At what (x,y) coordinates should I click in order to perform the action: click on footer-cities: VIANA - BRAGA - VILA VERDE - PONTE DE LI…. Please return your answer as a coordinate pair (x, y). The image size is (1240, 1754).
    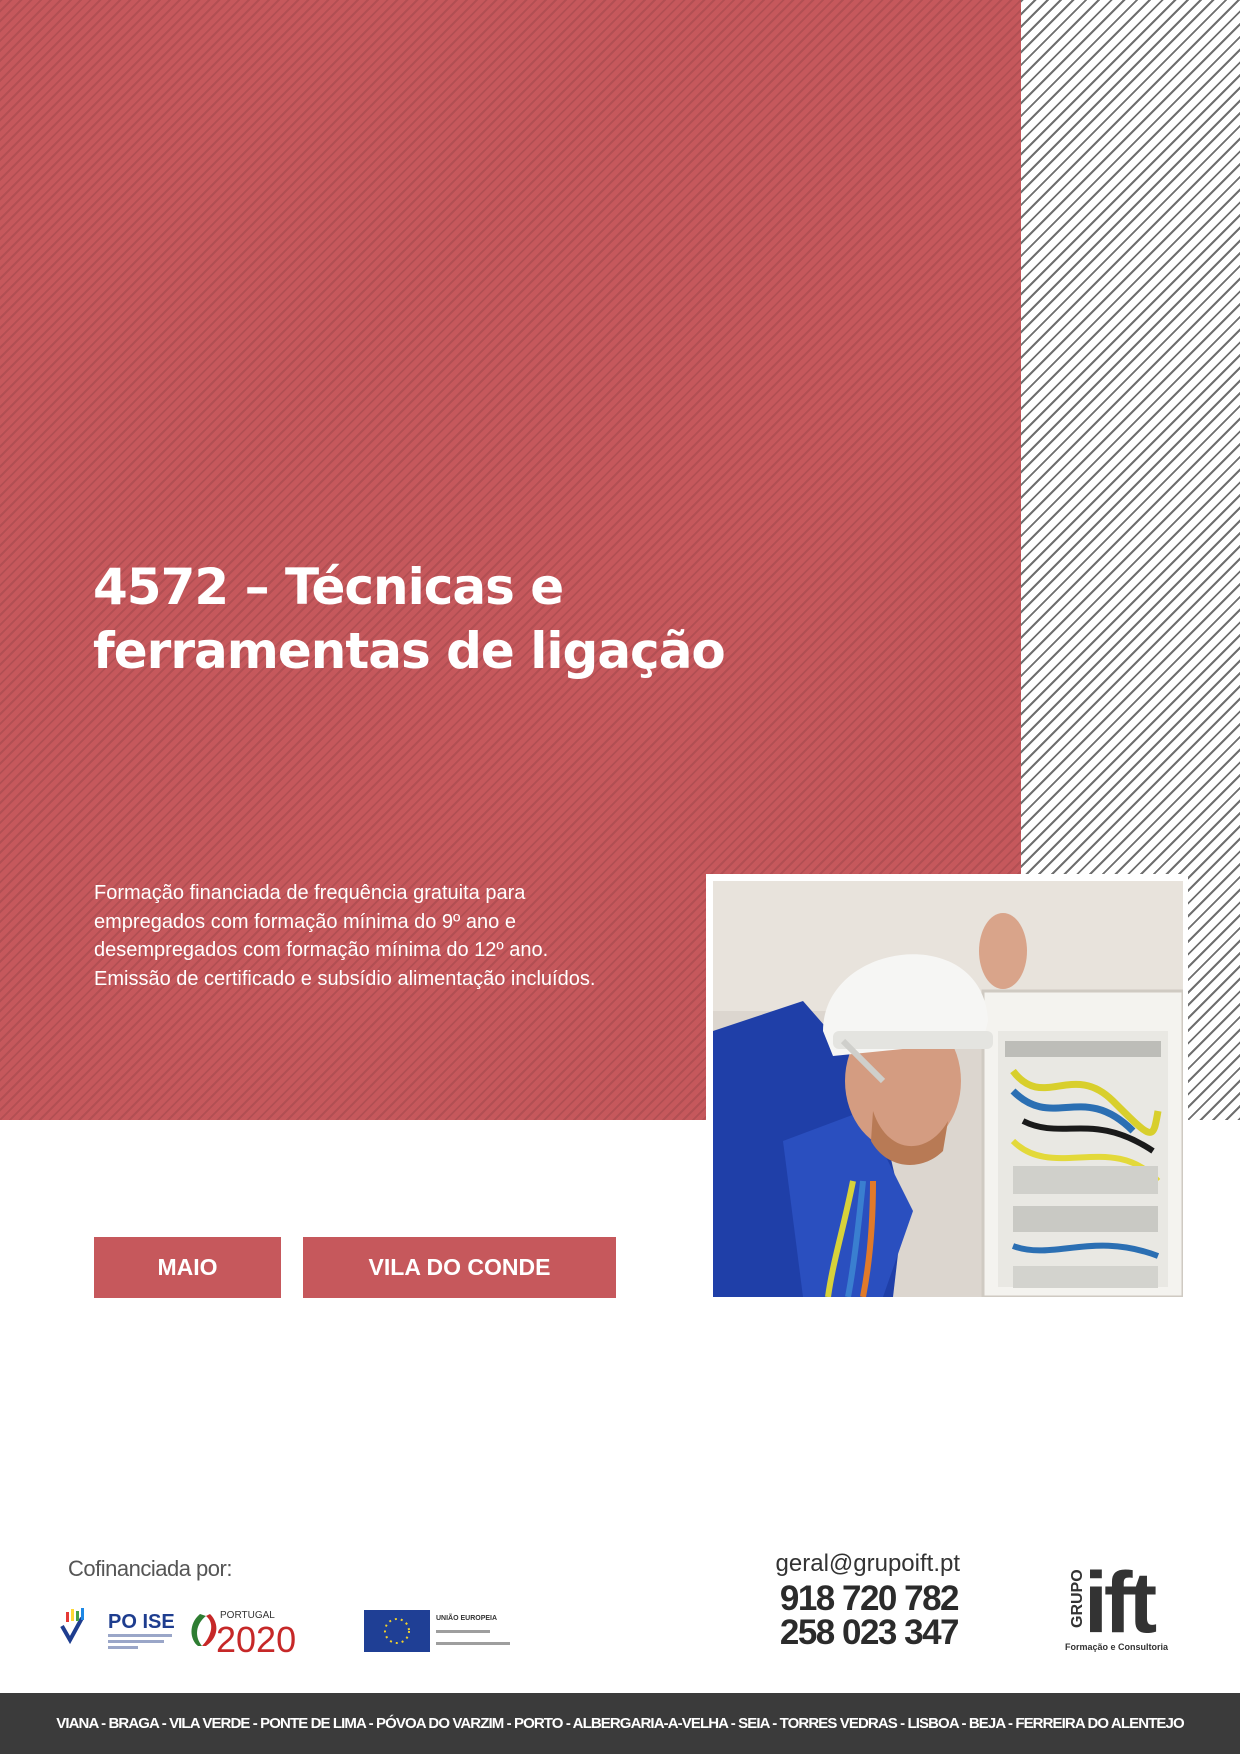
    Looking at the image, I should click on (620, 1723).